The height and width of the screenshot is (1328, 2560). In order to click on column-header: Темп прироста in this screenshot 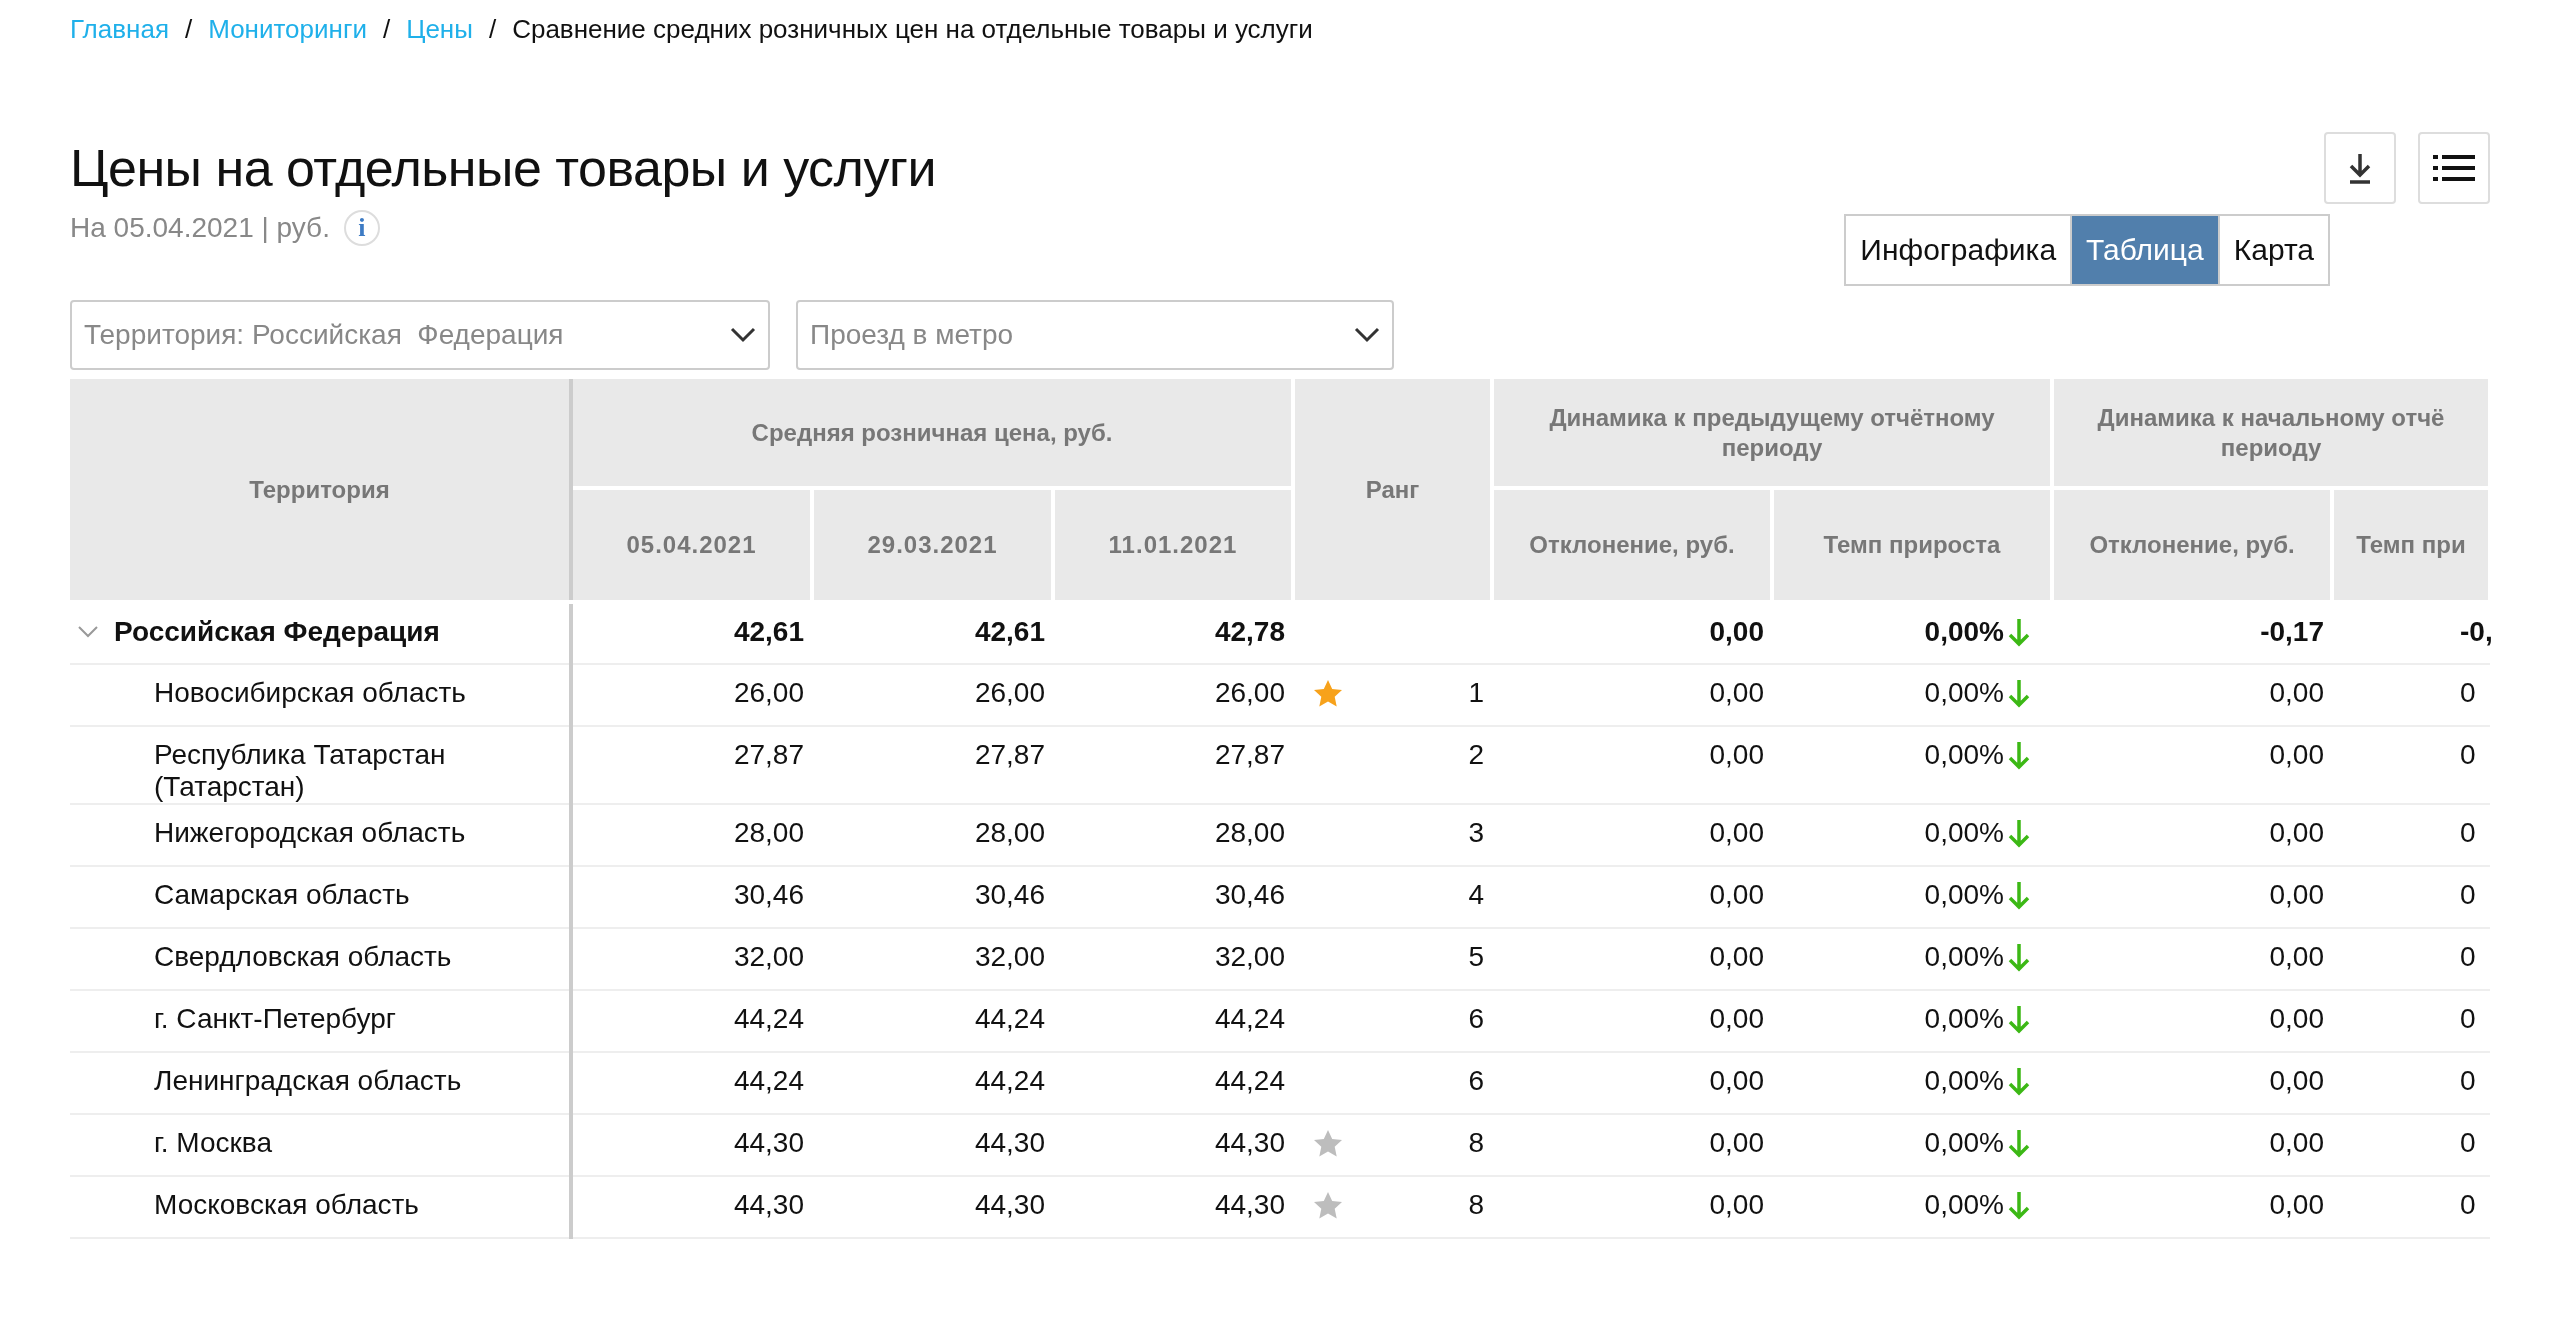, I will do `click(1912, 545)`.